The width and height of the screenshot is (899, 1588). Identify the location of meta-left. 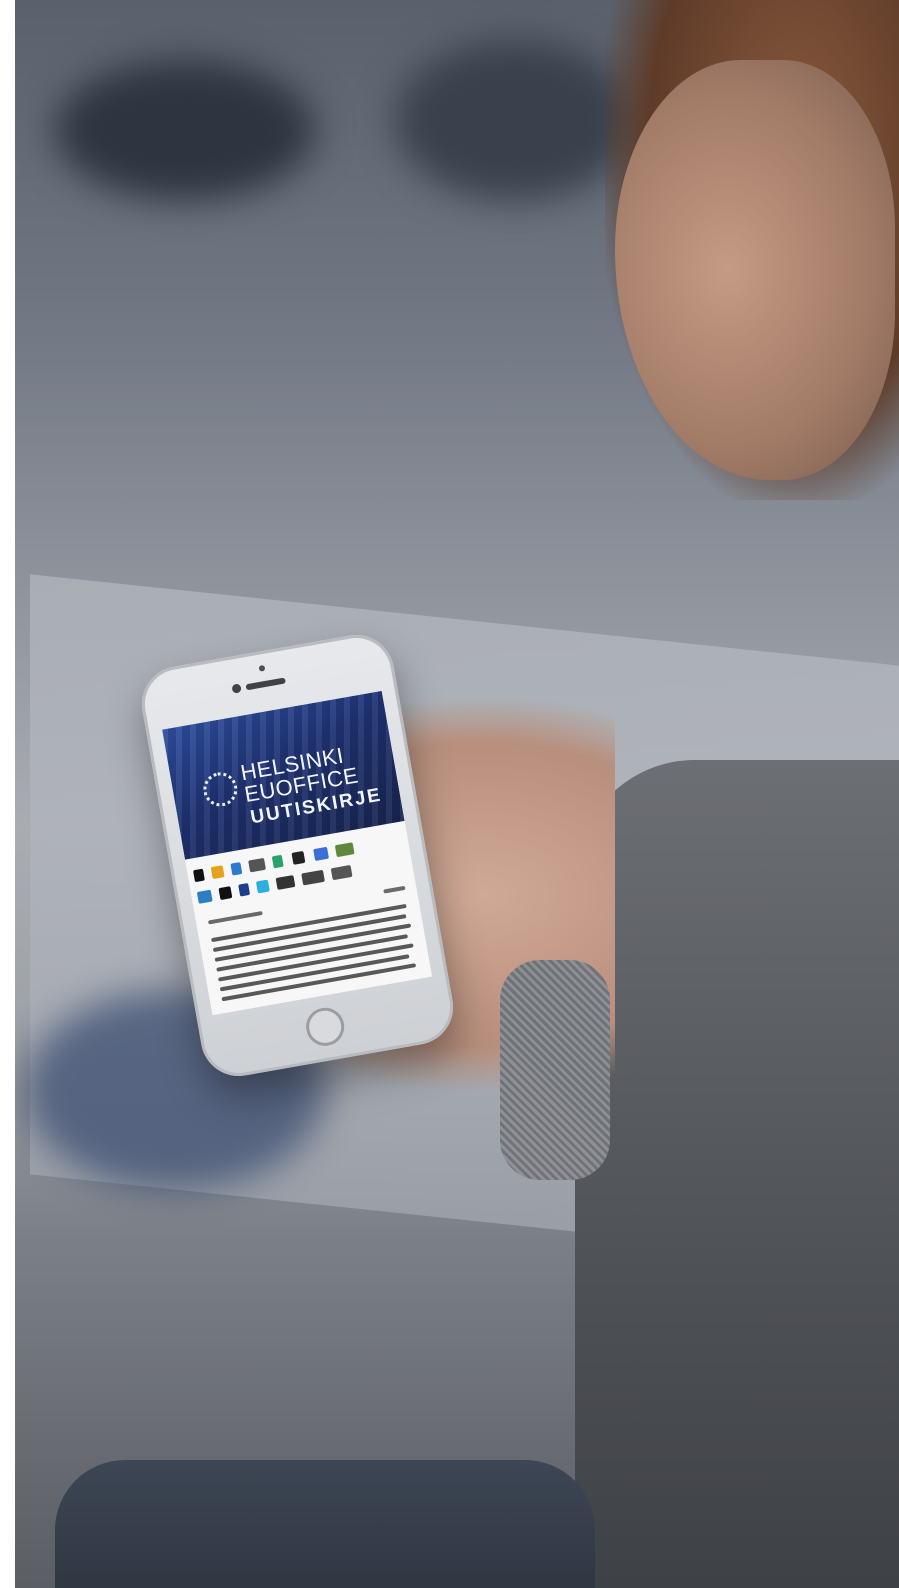
(235, 917).